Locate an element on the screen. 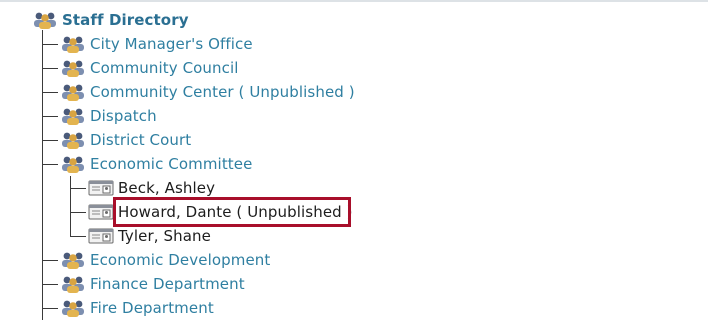  tree-item-community-center: Community Center ( Unpublished ) is located at coordinates (207, 92).